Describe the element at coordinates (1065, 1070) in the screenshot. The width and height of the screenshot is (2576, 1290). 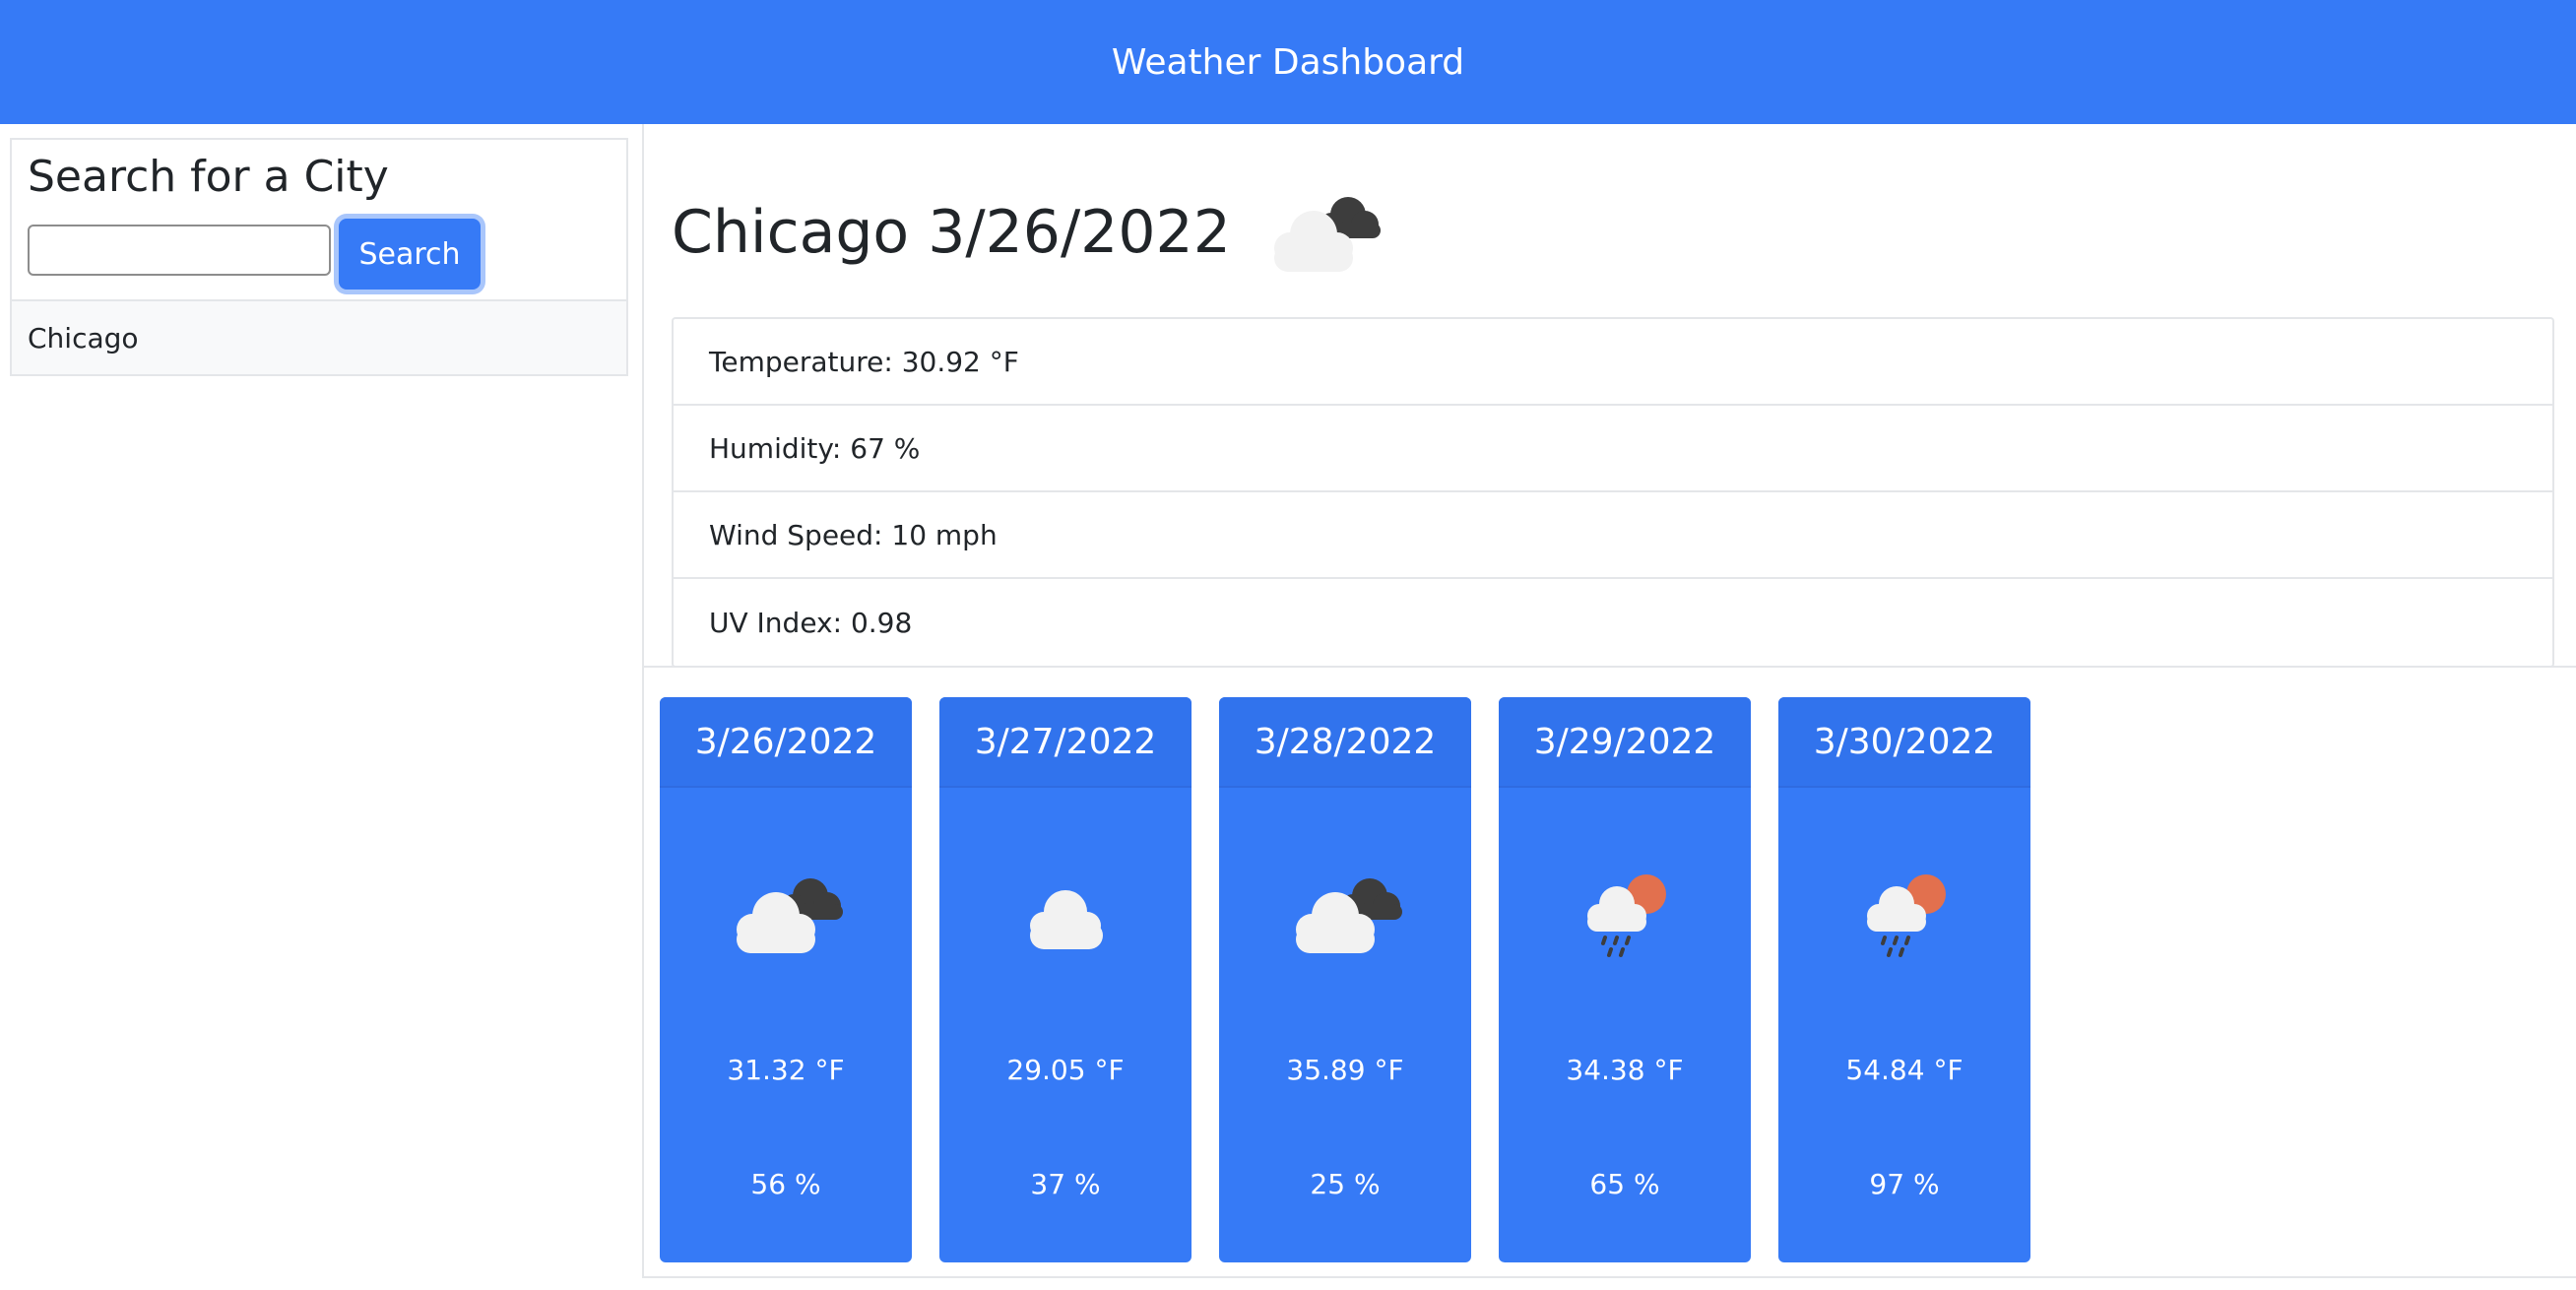
I see `forecast-temp: 29.05 °F` at that location.